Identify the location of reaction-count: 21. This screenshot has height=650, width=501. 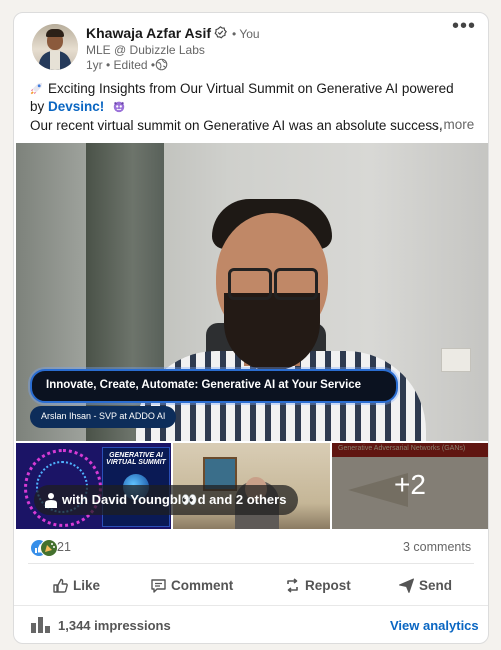
(64, 547).